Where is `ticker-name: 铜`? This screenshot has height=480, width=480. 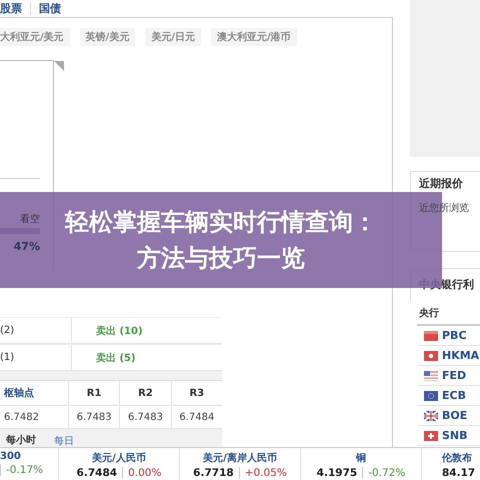
ticker-name: 铜 is located at coordinates (361, 458).